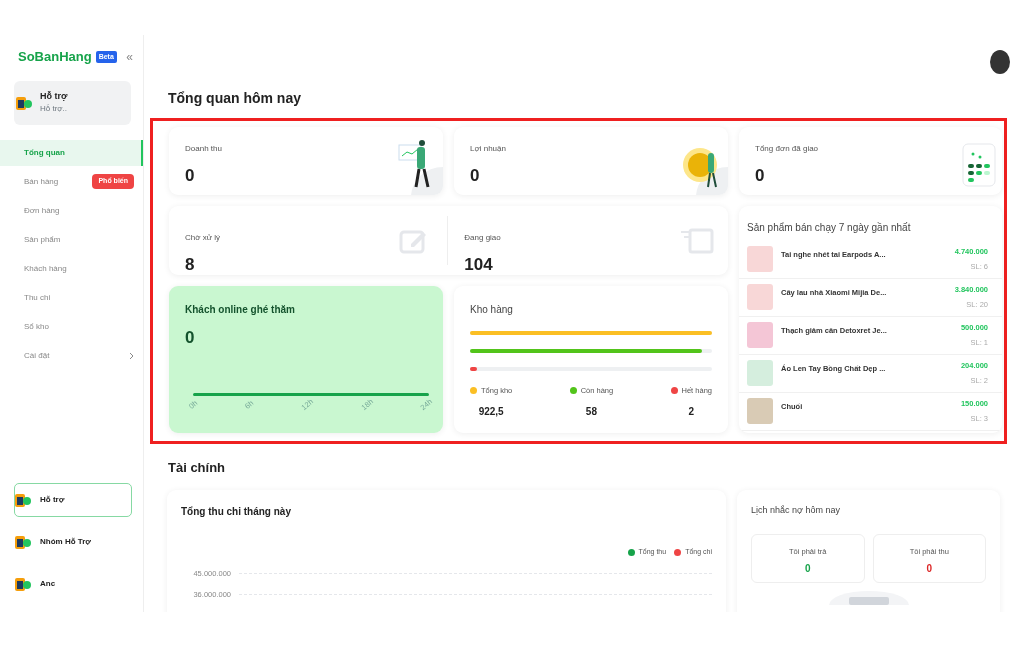 Image resolution: width=1024 pixels, height=647 pixels. What do you see at coordinates (488, 149) in the screenshot?
I see `stat-label: Lợi nhuận` at bounding box center [488, 149].